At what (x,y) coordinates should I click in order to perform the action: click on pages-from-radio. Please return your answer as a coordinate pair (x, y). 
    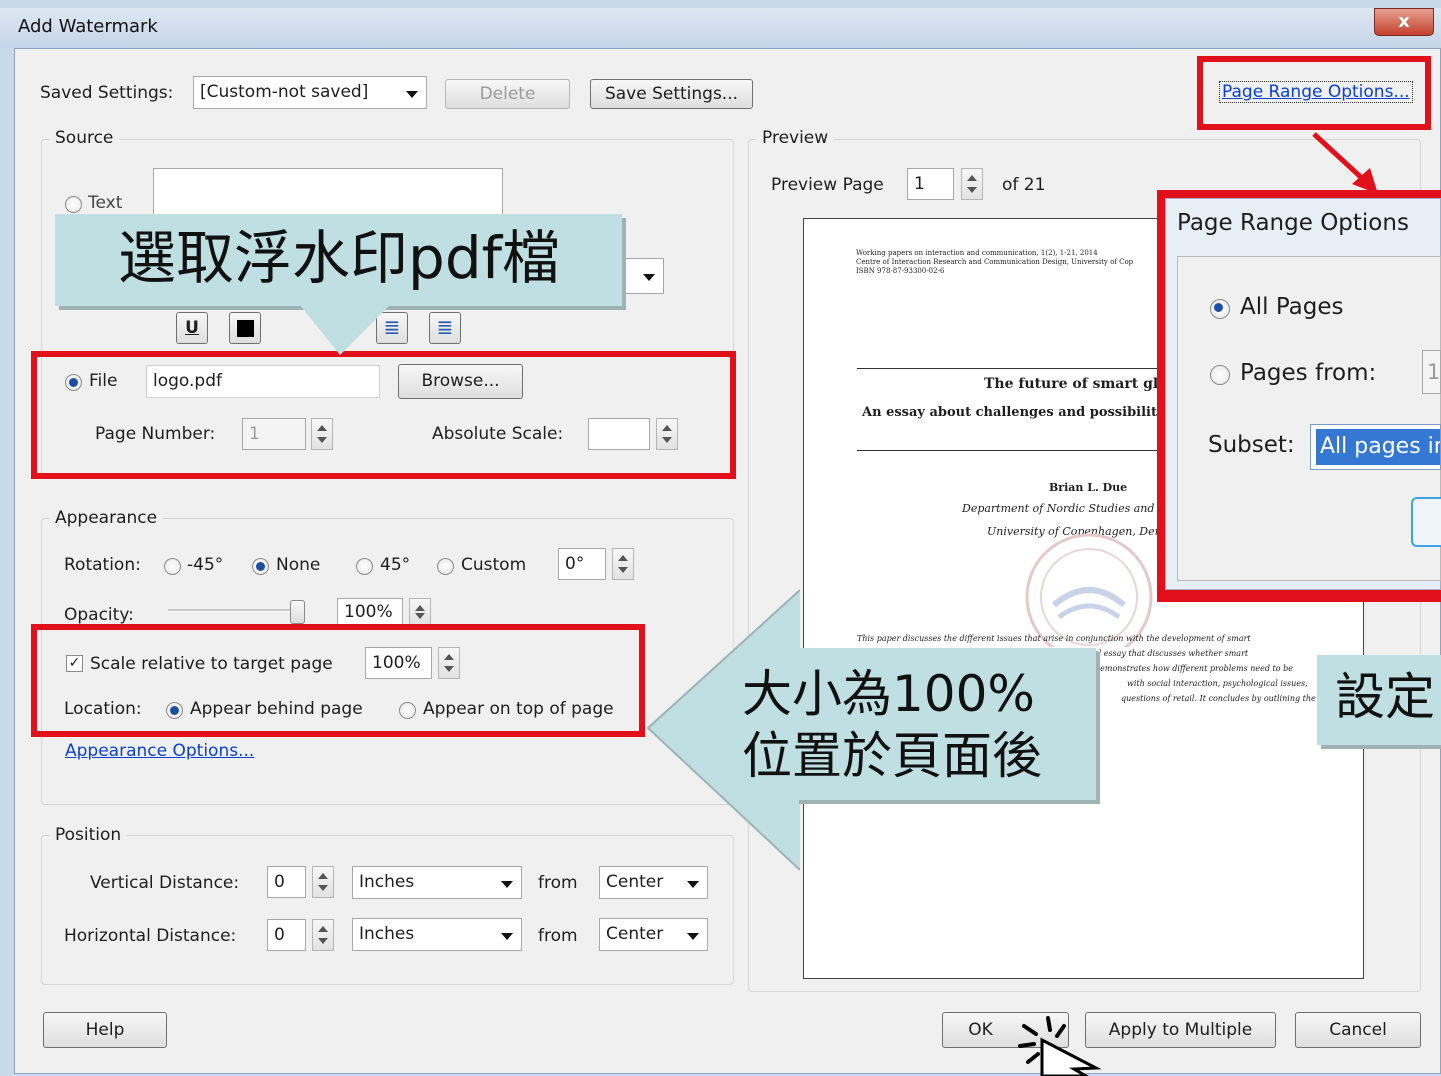
    Looking at the image, I should click on (1220, 375).